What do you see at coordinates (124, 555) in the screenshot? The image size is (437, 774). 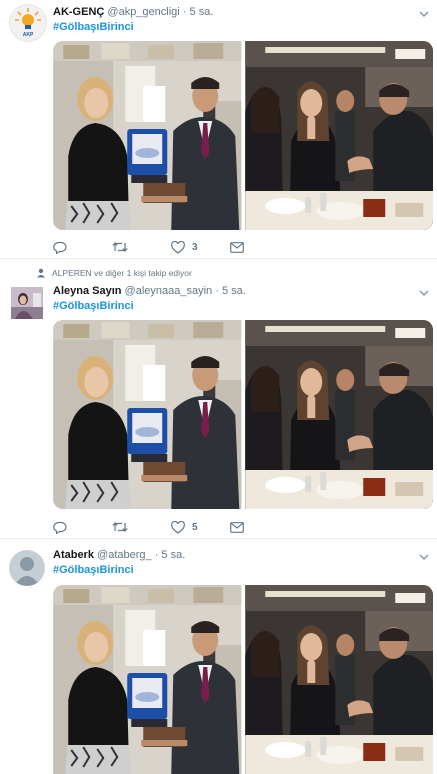 I see `username: @ataberg_` at bounding box center [124, 555].